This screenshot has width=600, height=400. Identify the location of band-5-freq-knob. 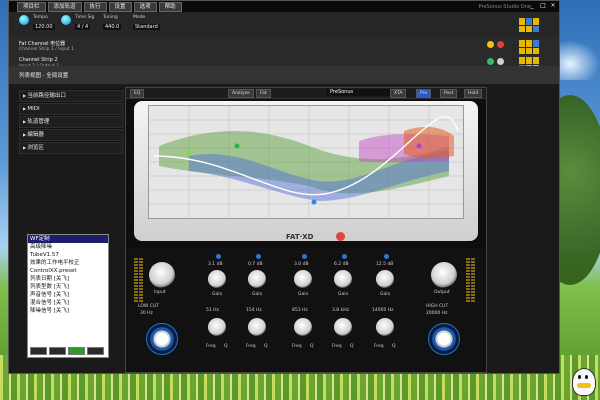
(385, 327).